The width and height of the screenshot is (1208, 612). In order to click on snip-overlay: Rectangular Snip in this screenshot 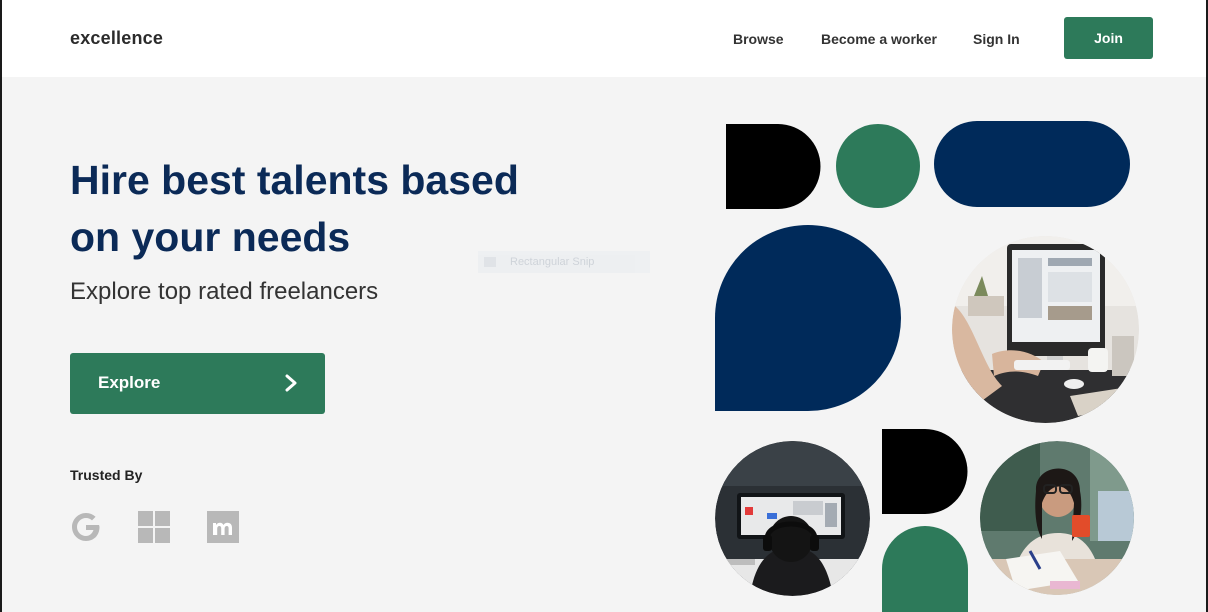, I will do `click(564, 262)`.